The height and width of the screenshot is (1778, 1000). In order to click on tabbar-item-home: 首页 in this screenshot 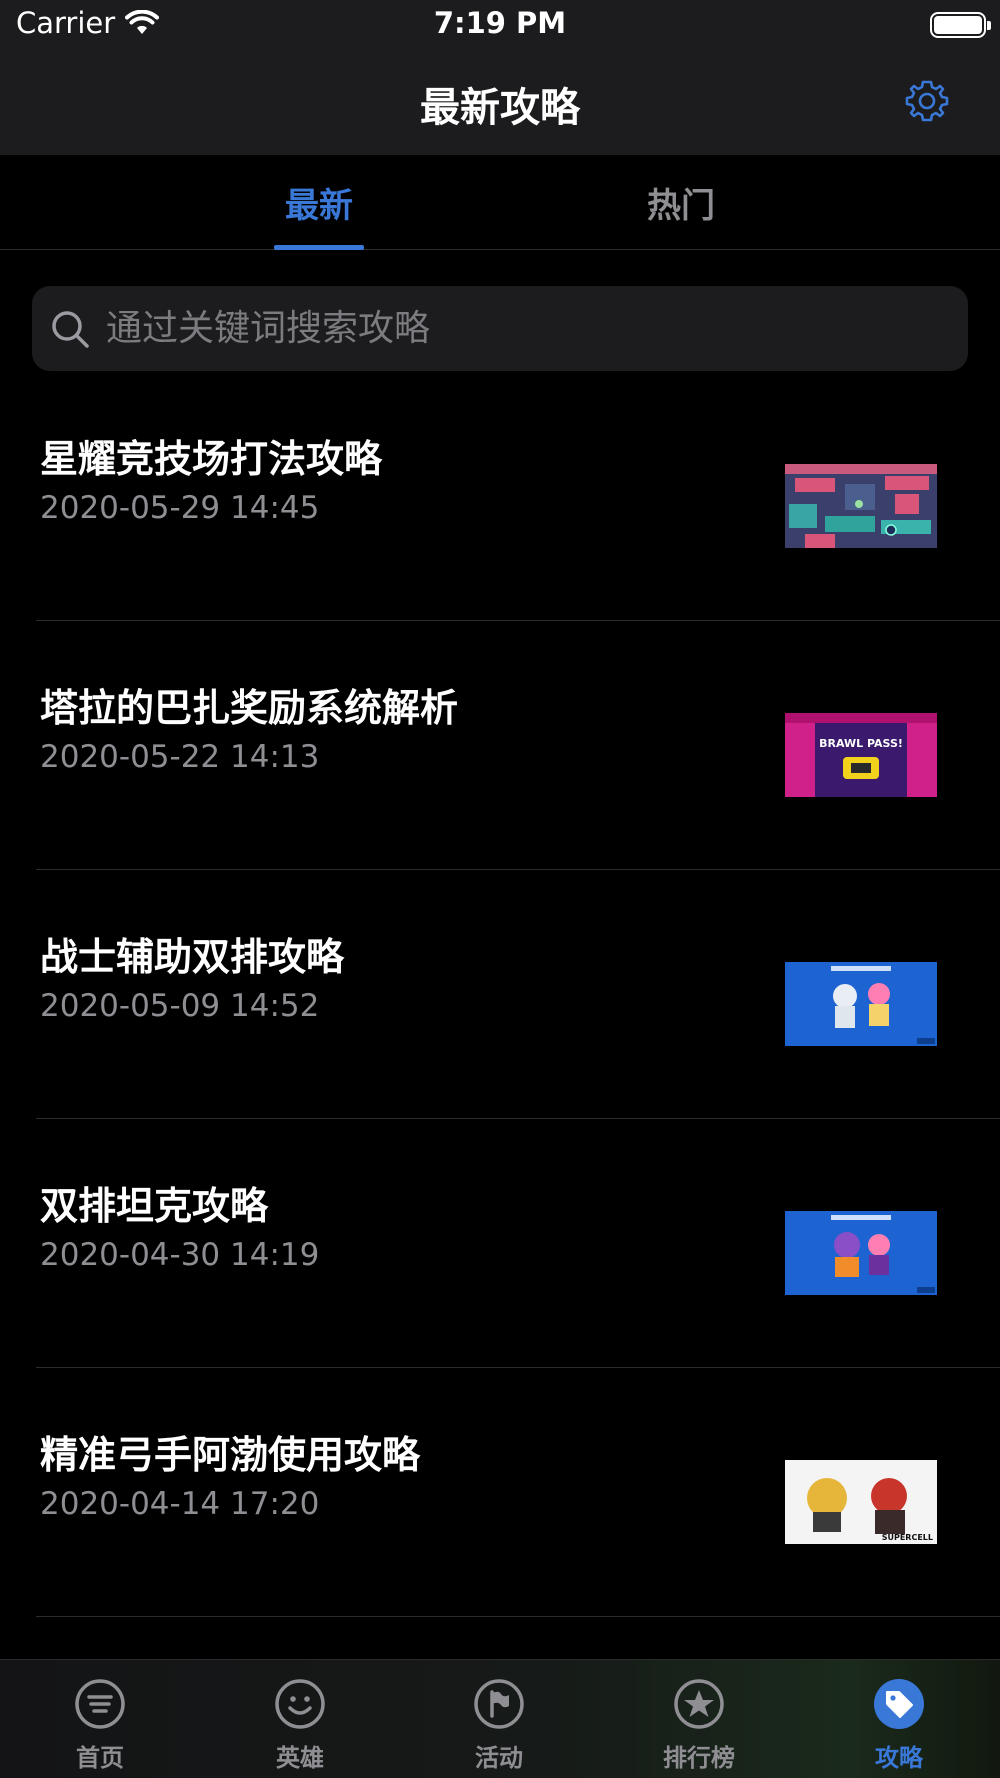, I will do `click(100, 1719)`.